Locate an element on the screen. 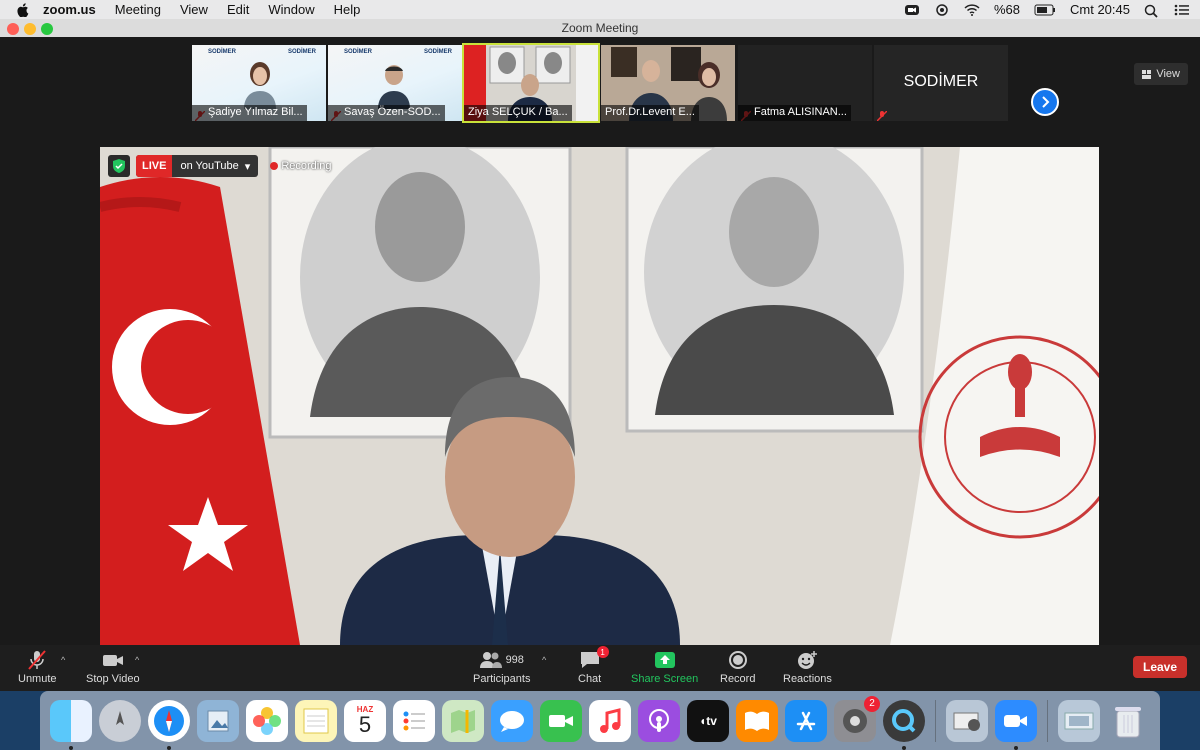 Image resolution: width=1200 pixels, height=750 pixels. system-preferences-icon: 2 is located at coordinates (857, 718).